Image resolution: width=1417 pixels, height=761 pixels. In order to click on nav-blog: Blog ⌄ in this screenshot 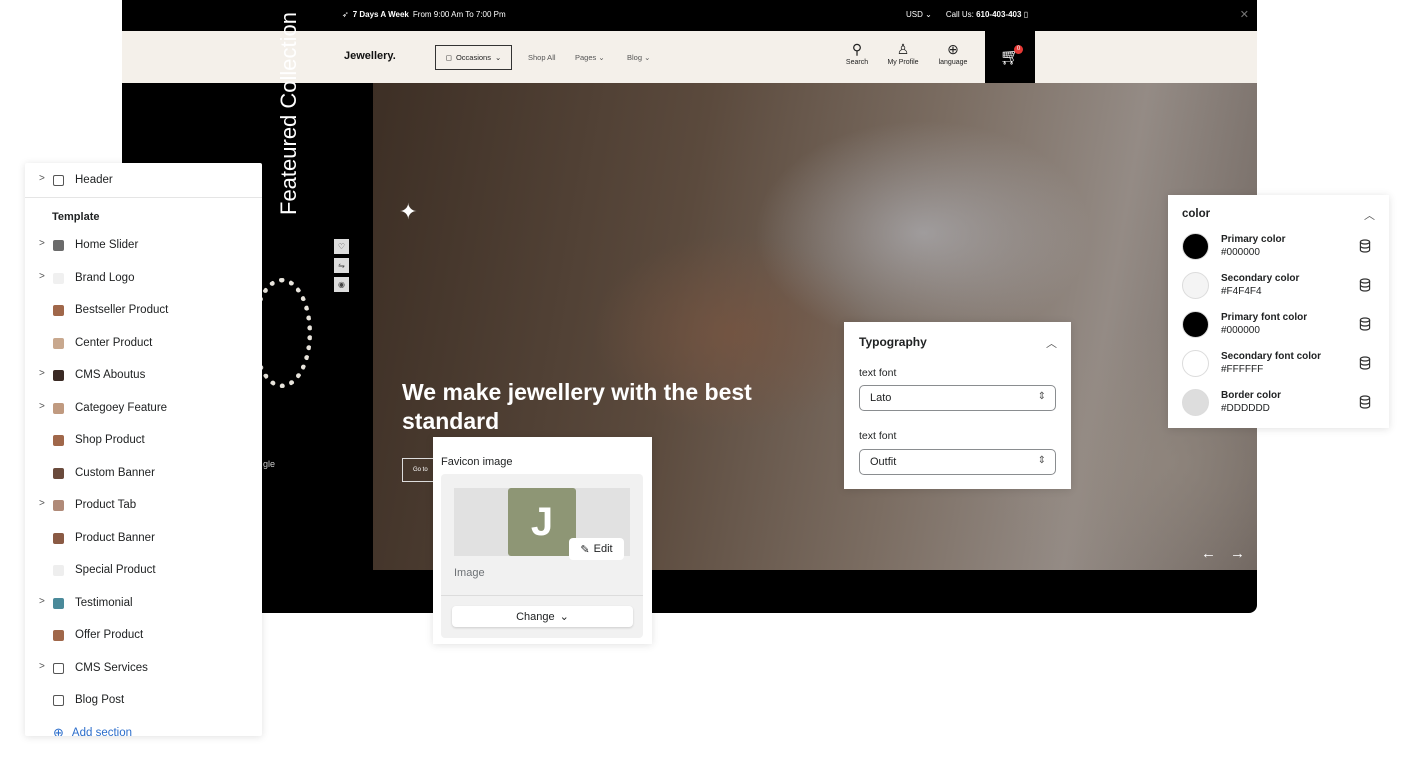, I will do `click(638, 57)`.